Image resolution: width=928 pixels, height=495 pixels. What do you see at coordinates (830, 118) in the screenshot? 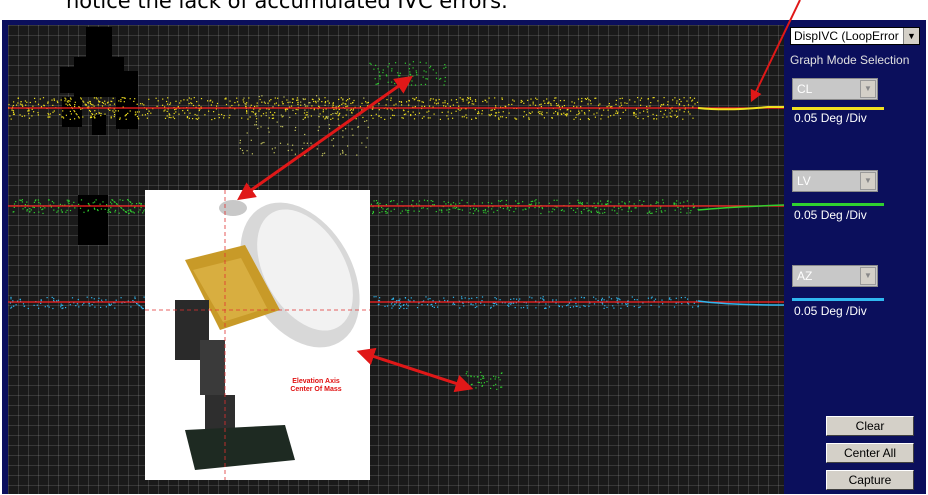
I see `cl-scale-label: 0.05 Deg /Div` at bounding box center [830, 118].